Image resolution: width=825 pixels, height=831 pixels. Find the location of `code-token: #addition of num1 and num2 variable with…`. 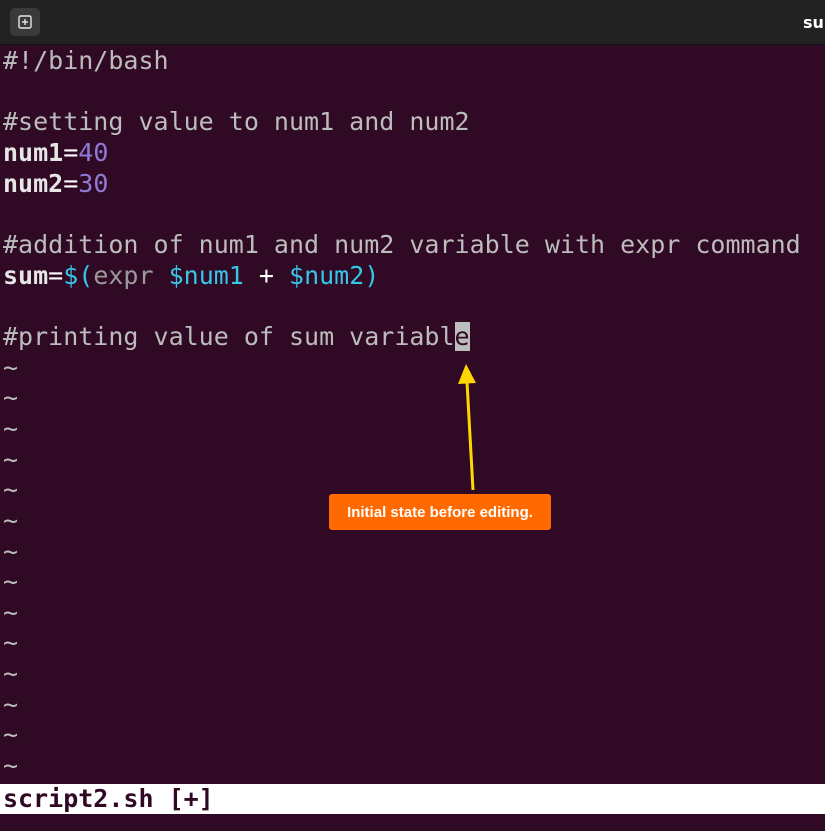

code-token: #addition of num1 and num2 variable with… is located at coordinates (402, 244).